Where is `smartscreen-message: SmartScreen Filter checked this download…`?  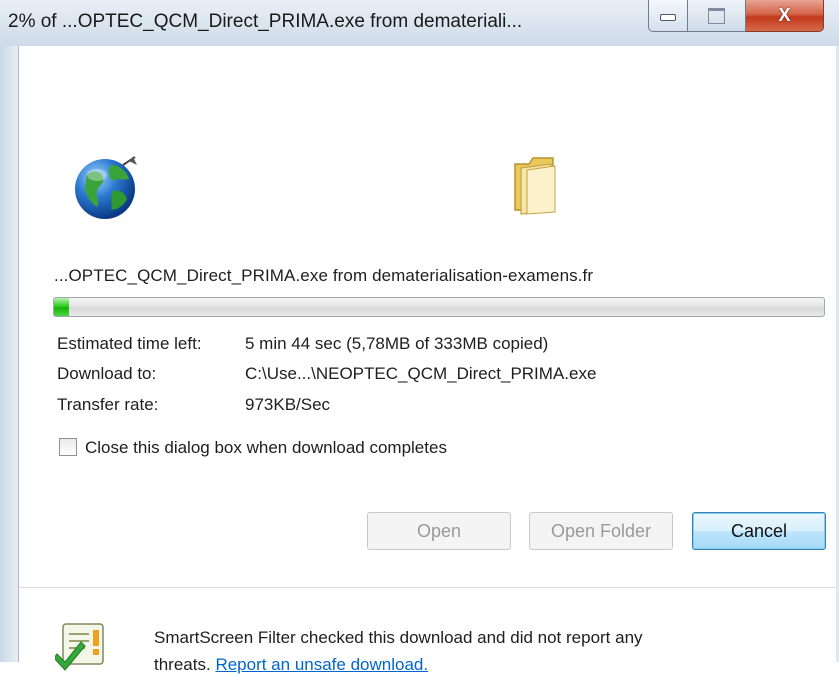
smartscreen-message: SmartScreen Filter checked this download… is located at coordinates (398, 637).